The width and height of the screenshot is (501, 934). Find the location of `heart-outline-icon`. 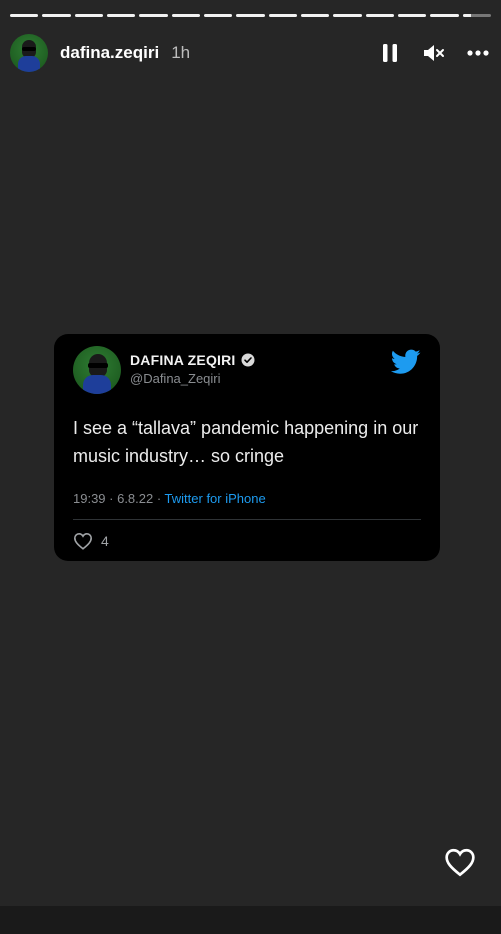

heart-outline-icon is located at coordinates (83, 541).